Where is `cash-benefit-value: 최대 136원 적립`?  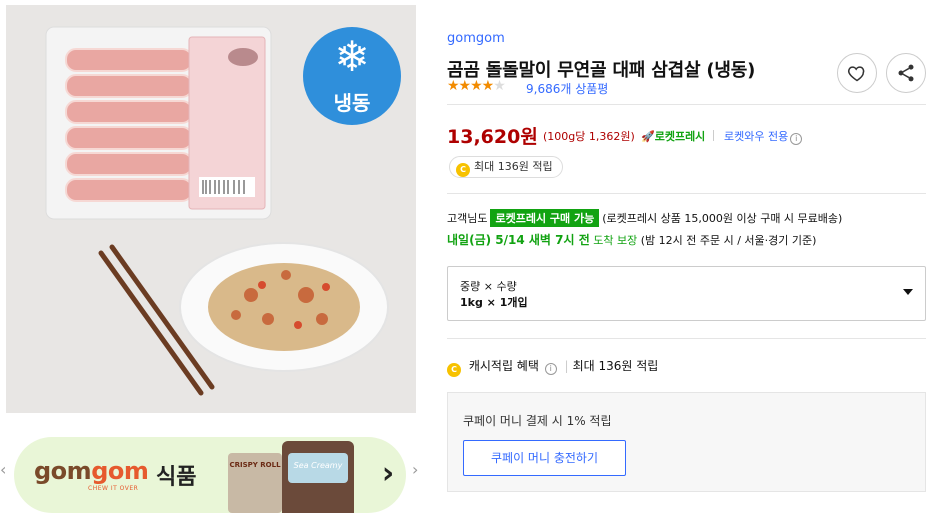
cash-benefit-value: 최대 136원 적립 is located at coordinates (615, 366).